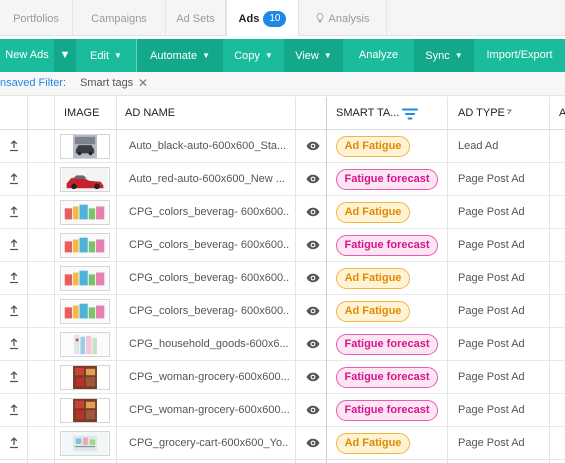 The height and width of the screenshot is (463, 565). What do you see at coordinates (509, 112) in the screenshot?
I see `sort-icon` at bounding box center [509, 112].